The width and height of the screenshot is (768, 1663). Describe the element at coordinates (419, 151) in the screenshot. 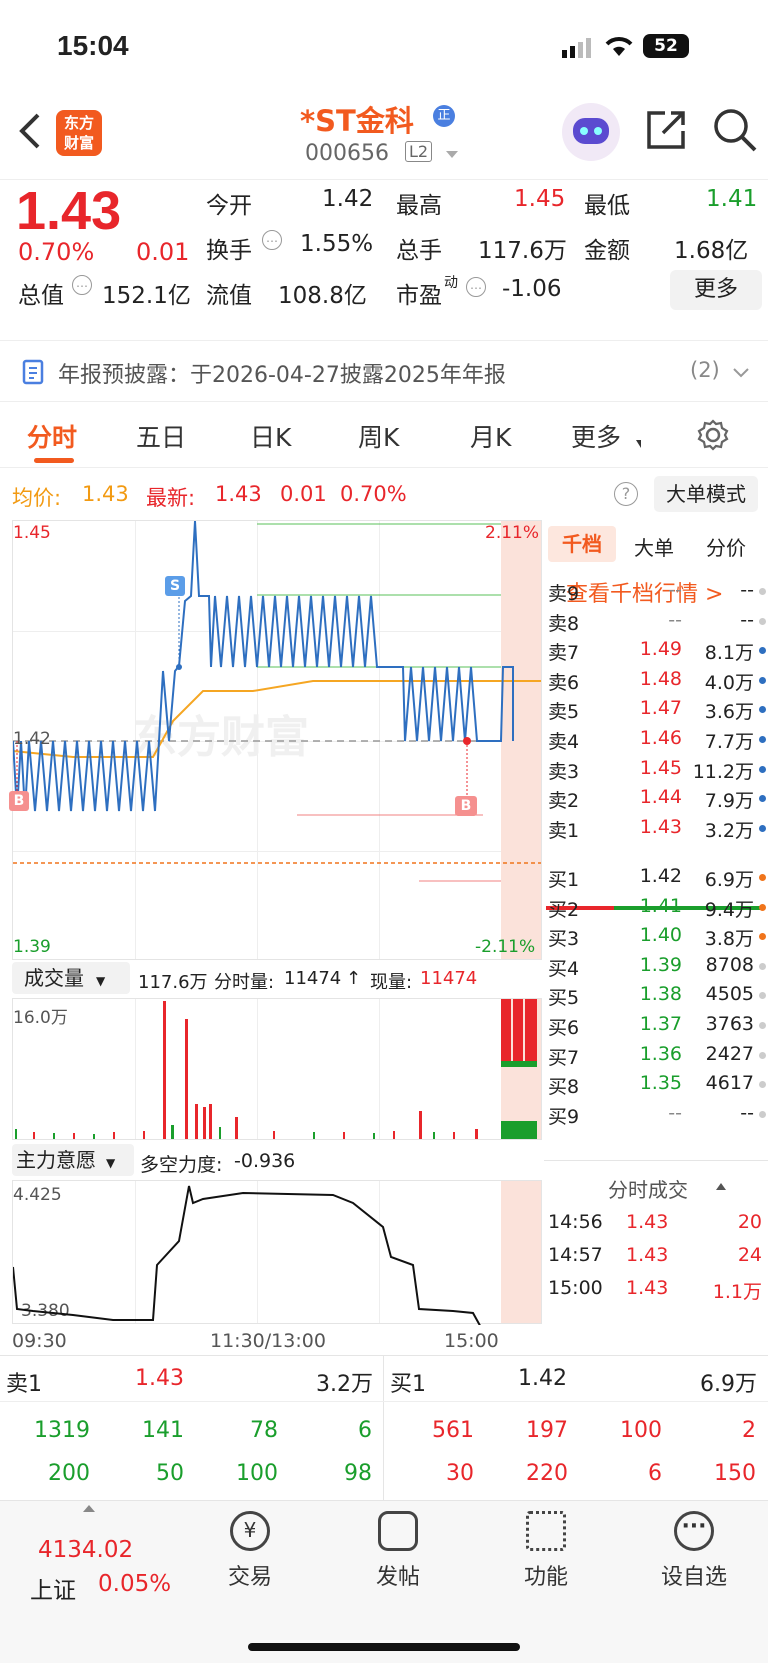

I see `level-badge: L2` at that location.